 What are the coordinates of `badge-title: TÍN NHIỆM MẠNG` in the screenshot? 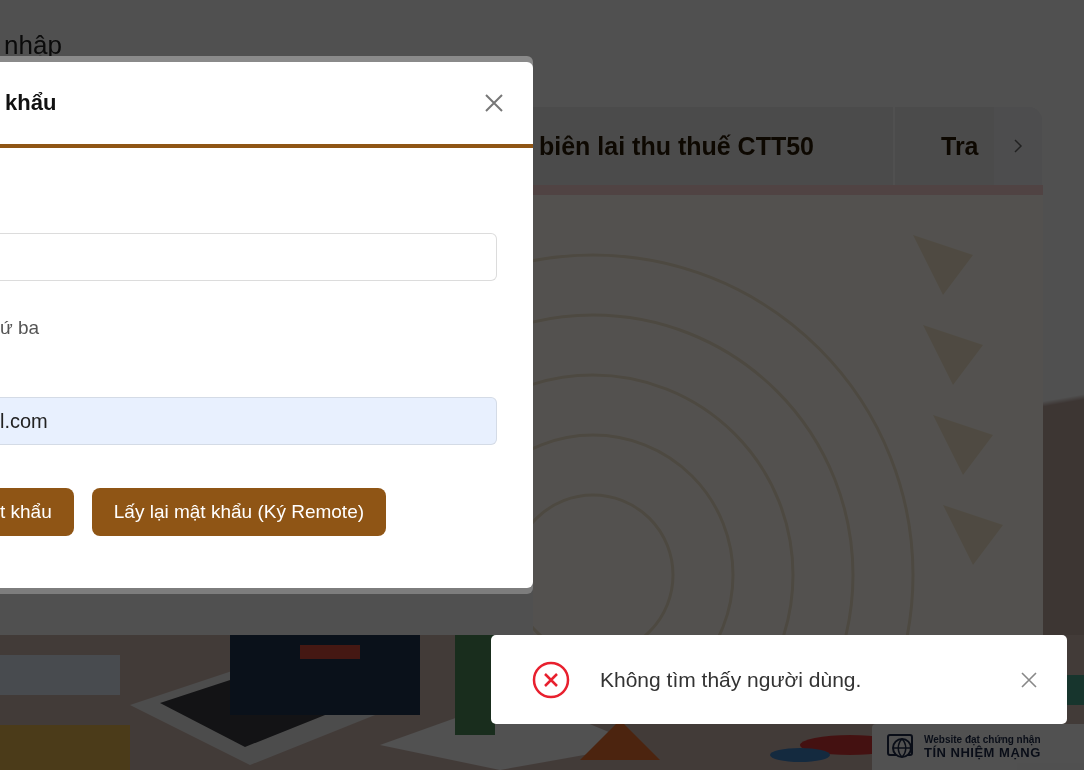 It's located at (982, 752).